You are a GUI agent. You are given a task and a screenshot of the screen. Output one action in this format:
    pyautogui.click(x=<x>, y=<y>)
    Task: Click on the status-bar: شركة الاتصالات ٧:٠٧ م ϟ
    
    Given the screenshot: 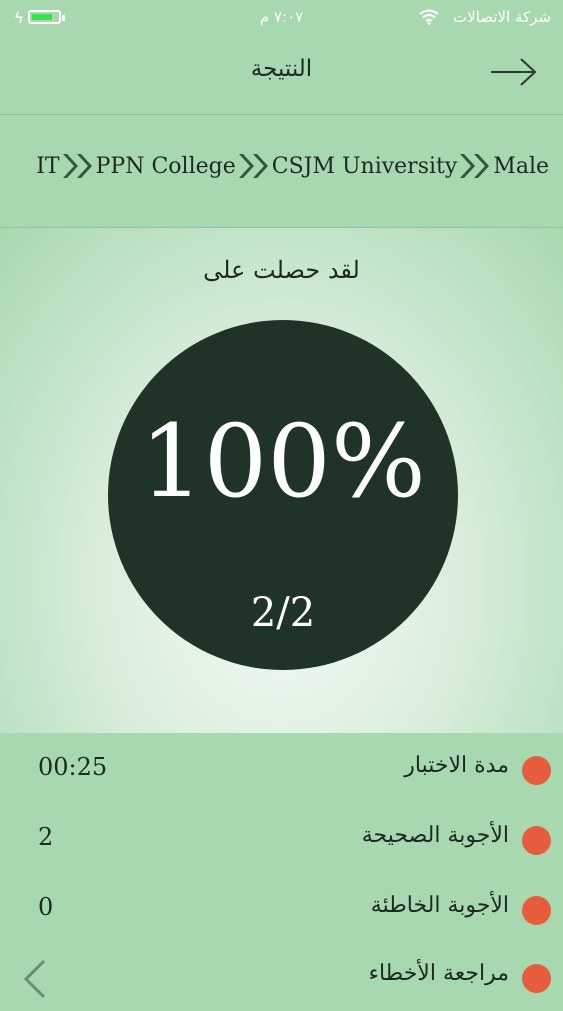 What is the action you would take?
    pyautogui.click(x=281, y=19)
    